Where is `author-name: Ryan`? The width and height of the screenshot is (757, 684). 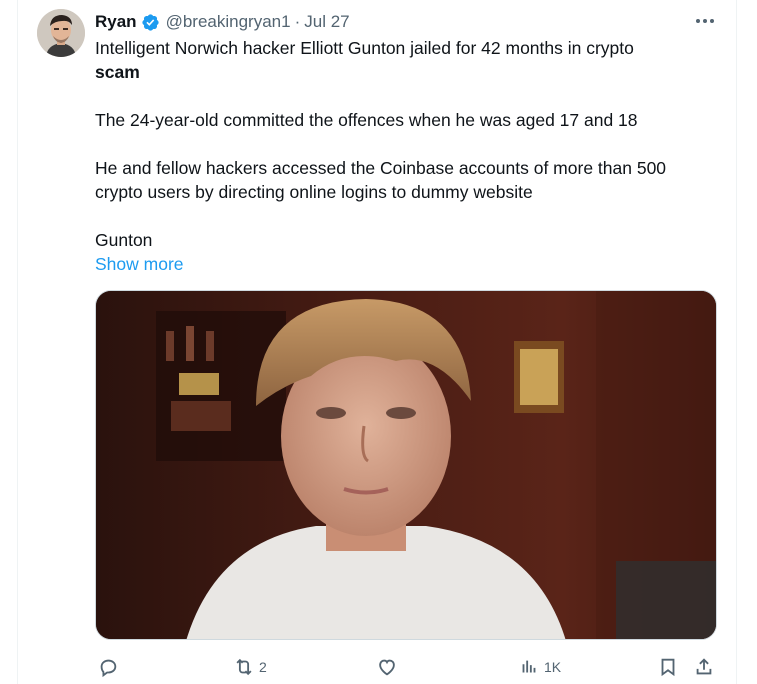 author-name: Ryan is located at coordinates (116, 22).